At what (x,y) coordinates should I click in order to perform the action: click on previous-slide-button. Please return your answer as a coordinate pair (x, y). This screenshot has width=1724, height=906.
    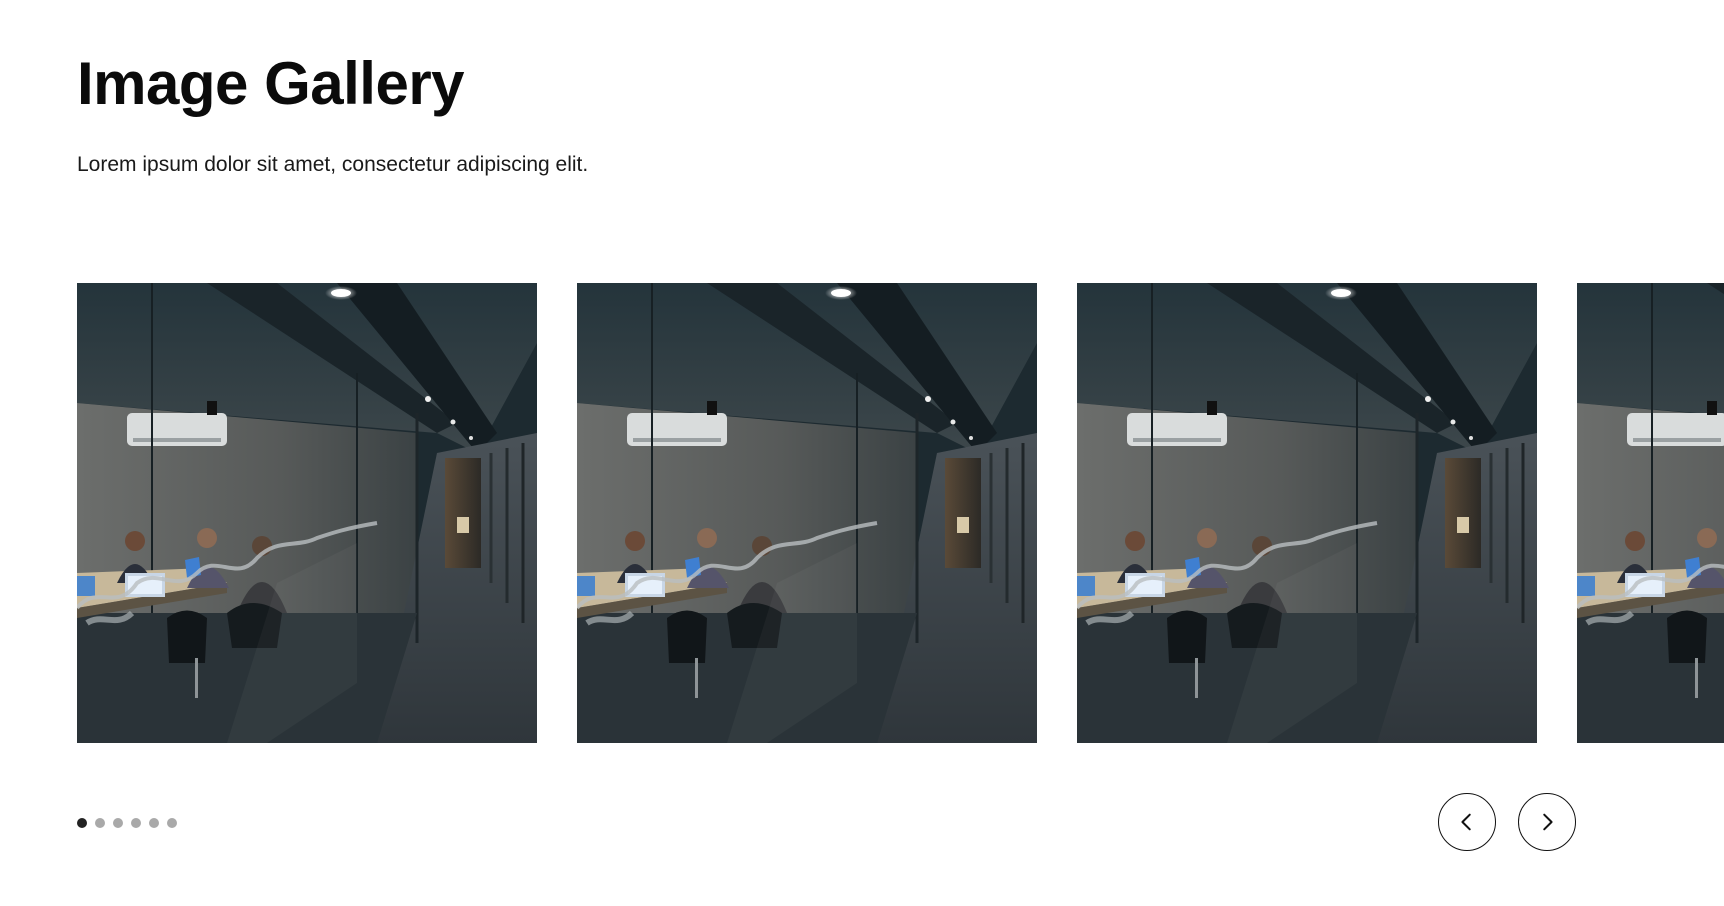
    Looking at the image, I should click on (1467, 822).